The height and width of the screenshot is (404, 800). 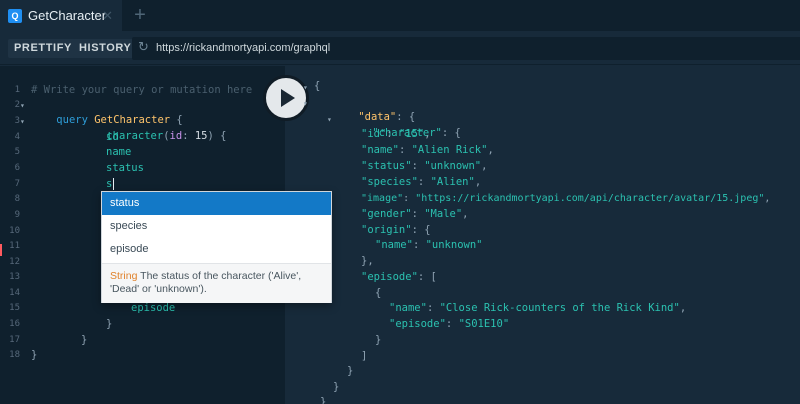 What do you see at coordinates (449, 324) in the screenshot?
I see `json-episode-code: "episode": "S01E10"` at bounding box center [449, 324].